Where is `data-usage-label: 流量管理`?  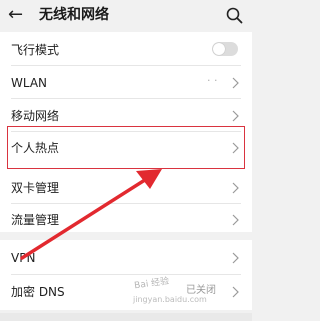
data-usage-label: 流量管理 is located at coordinates (35, 220).